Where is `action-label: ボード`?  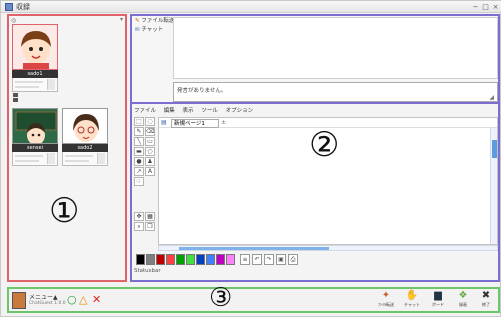 action-label: ボード is located at coordinates (438, 304).